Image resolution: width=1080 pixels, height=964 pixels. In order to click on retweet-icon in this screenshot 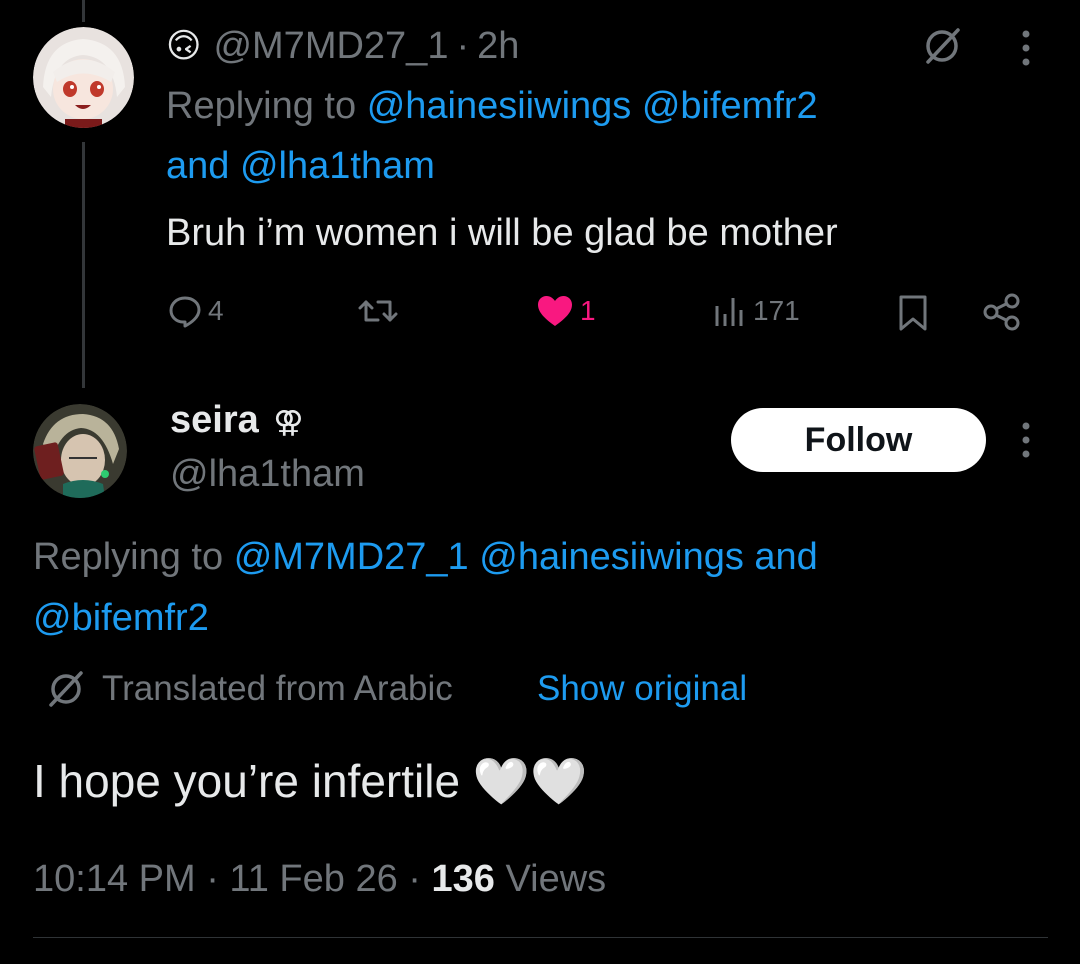, I will do `click(378, 311)`.